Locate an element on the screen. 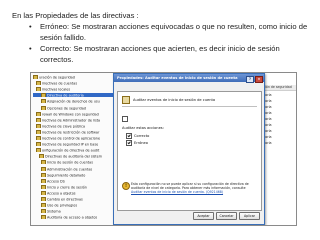  tree-item-label: Inicio y cierre de sesión is located at coordinates (67, 187).